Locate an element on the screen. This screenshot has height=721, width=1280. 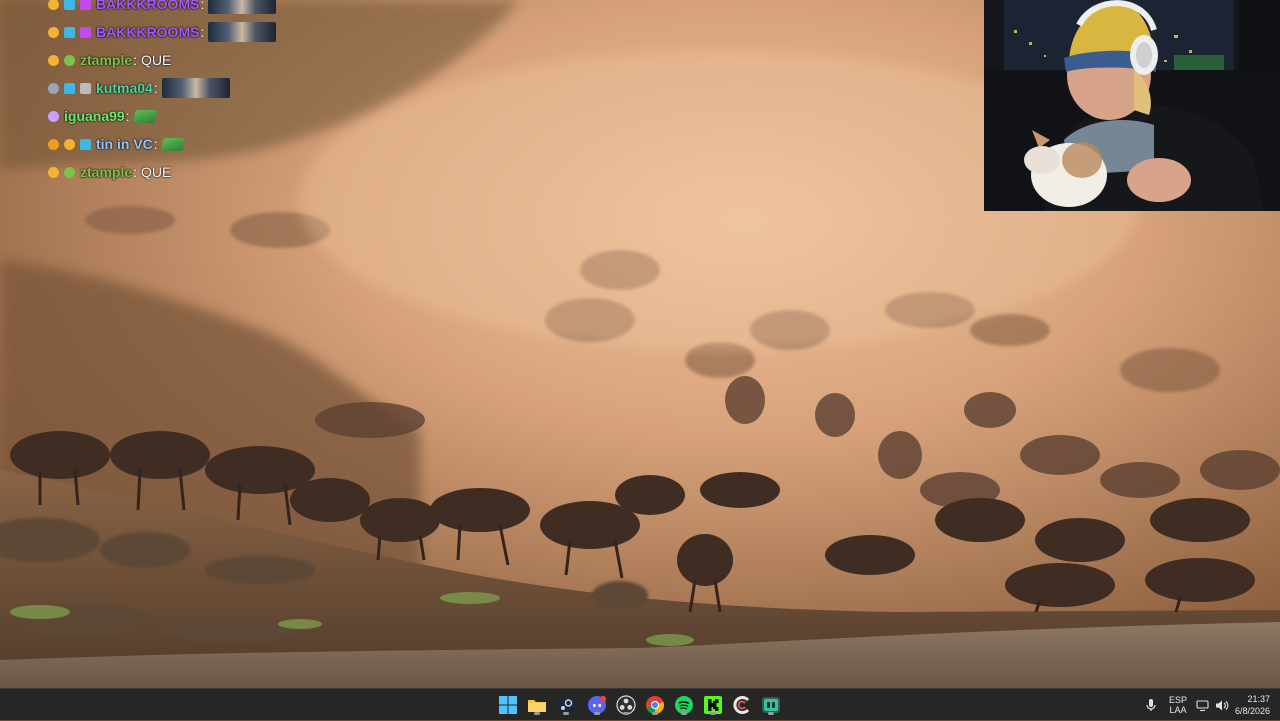
chat-username: kutma04 is located at coordinates (124, 88).